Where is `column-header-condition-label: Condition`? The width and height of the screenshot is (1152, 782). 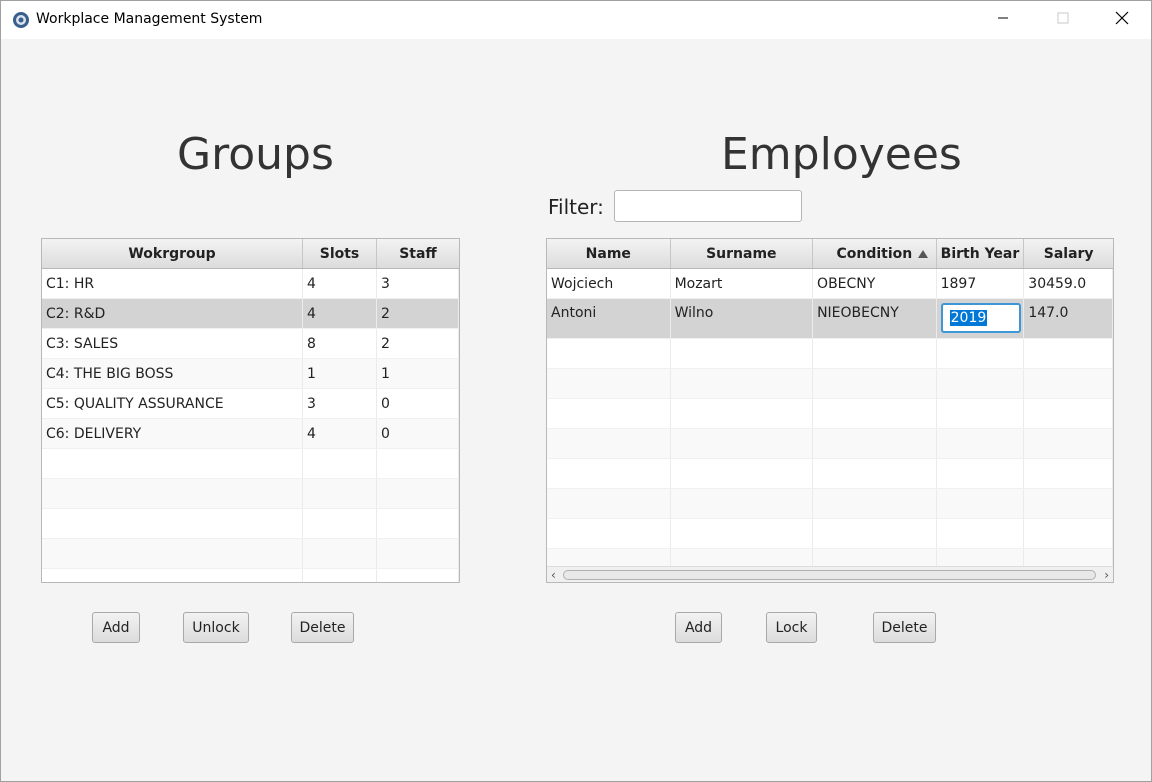
column-header-condition-label: Condition is located at coordinates (874, 253).